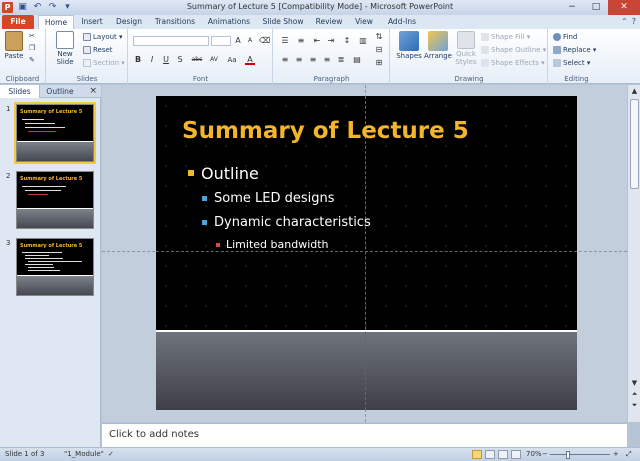 Image resolution: width=640 pixels, height=461 pixels. Describe the element at coordinates (366, 370) in the screenshot. I see `slide-footer-band` at that location.